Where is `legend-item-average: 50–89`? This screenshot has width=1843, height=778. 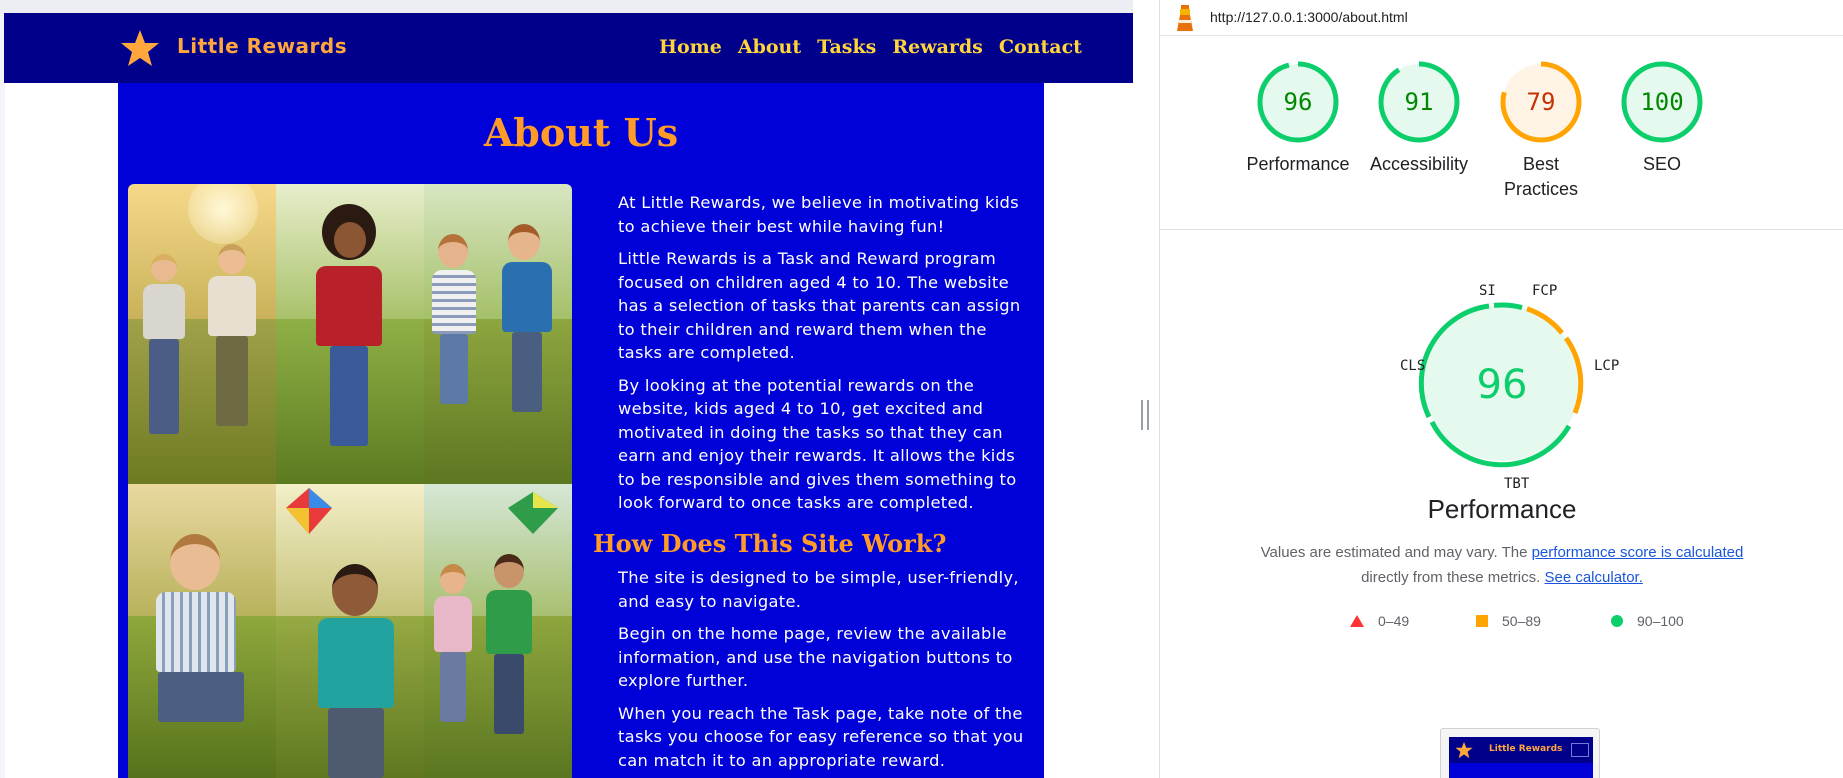 legend-item-average: 50–89 is located at coordinates (1508, 621).